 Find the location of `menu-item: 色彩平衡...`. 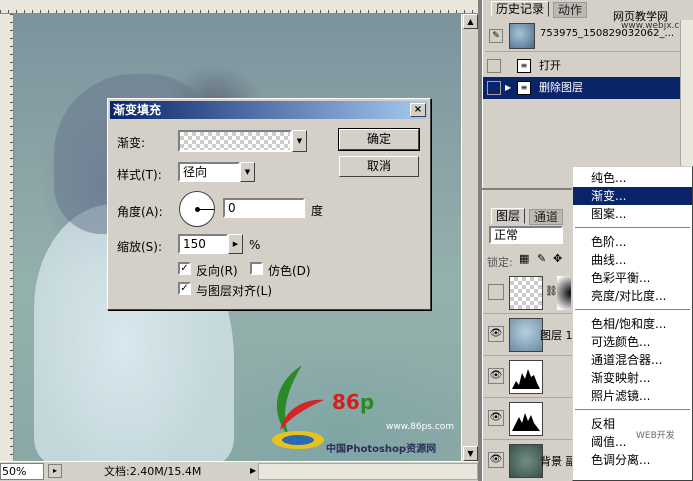

menu-item: 色彩平衡... is located at coordinates (632, 278).